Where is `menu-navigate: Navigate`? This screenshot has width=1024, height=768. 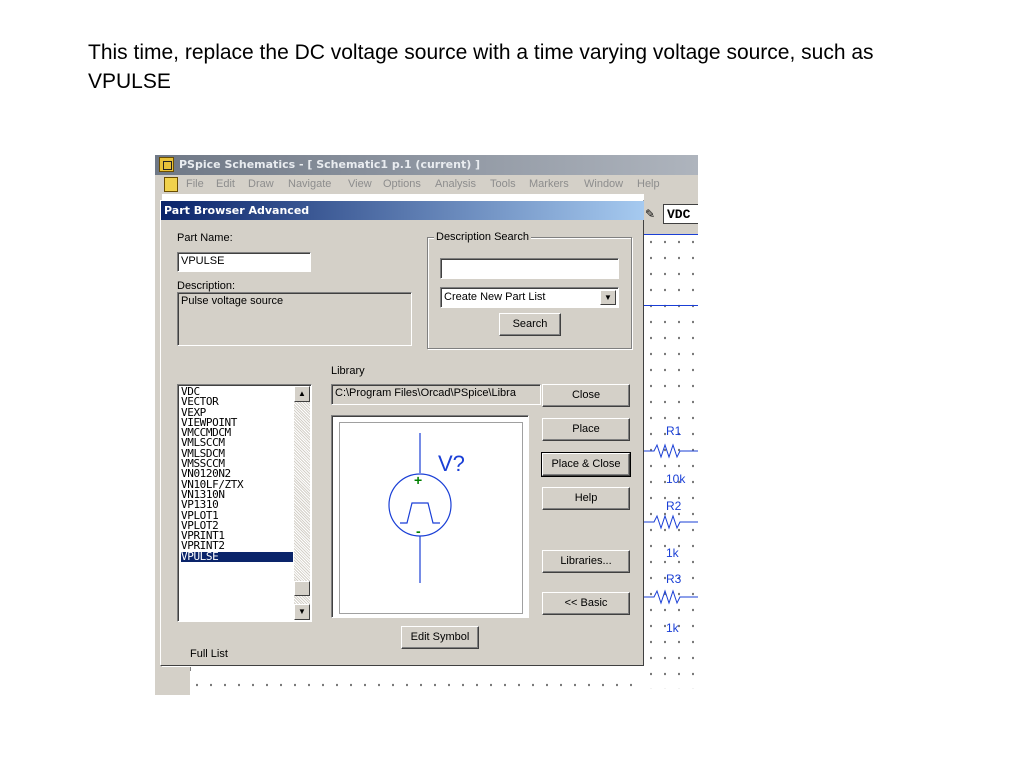
menu-navigate: Navigate is located at coordinates (309, 184).